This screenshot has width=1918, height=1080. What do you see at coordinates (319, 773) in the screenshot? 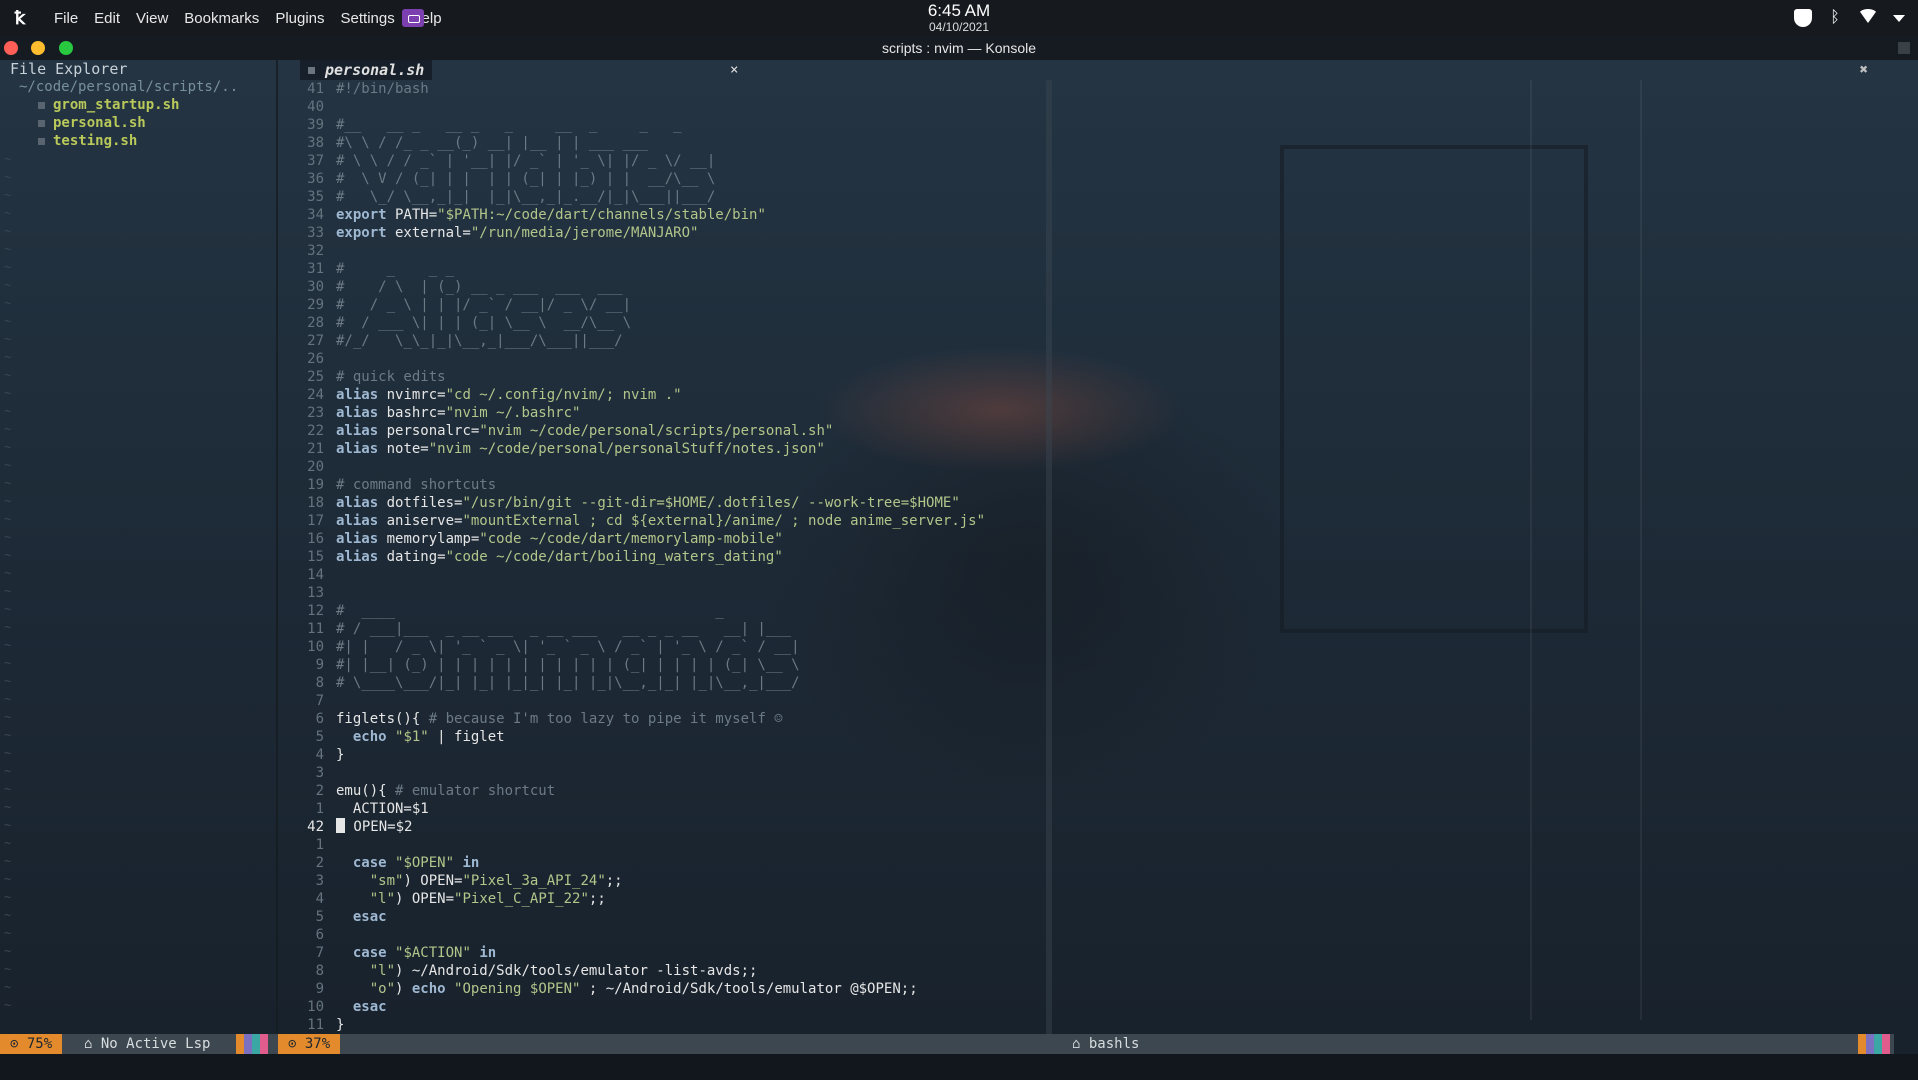
I see `line-number: 3` at bounding box center [319, 773].